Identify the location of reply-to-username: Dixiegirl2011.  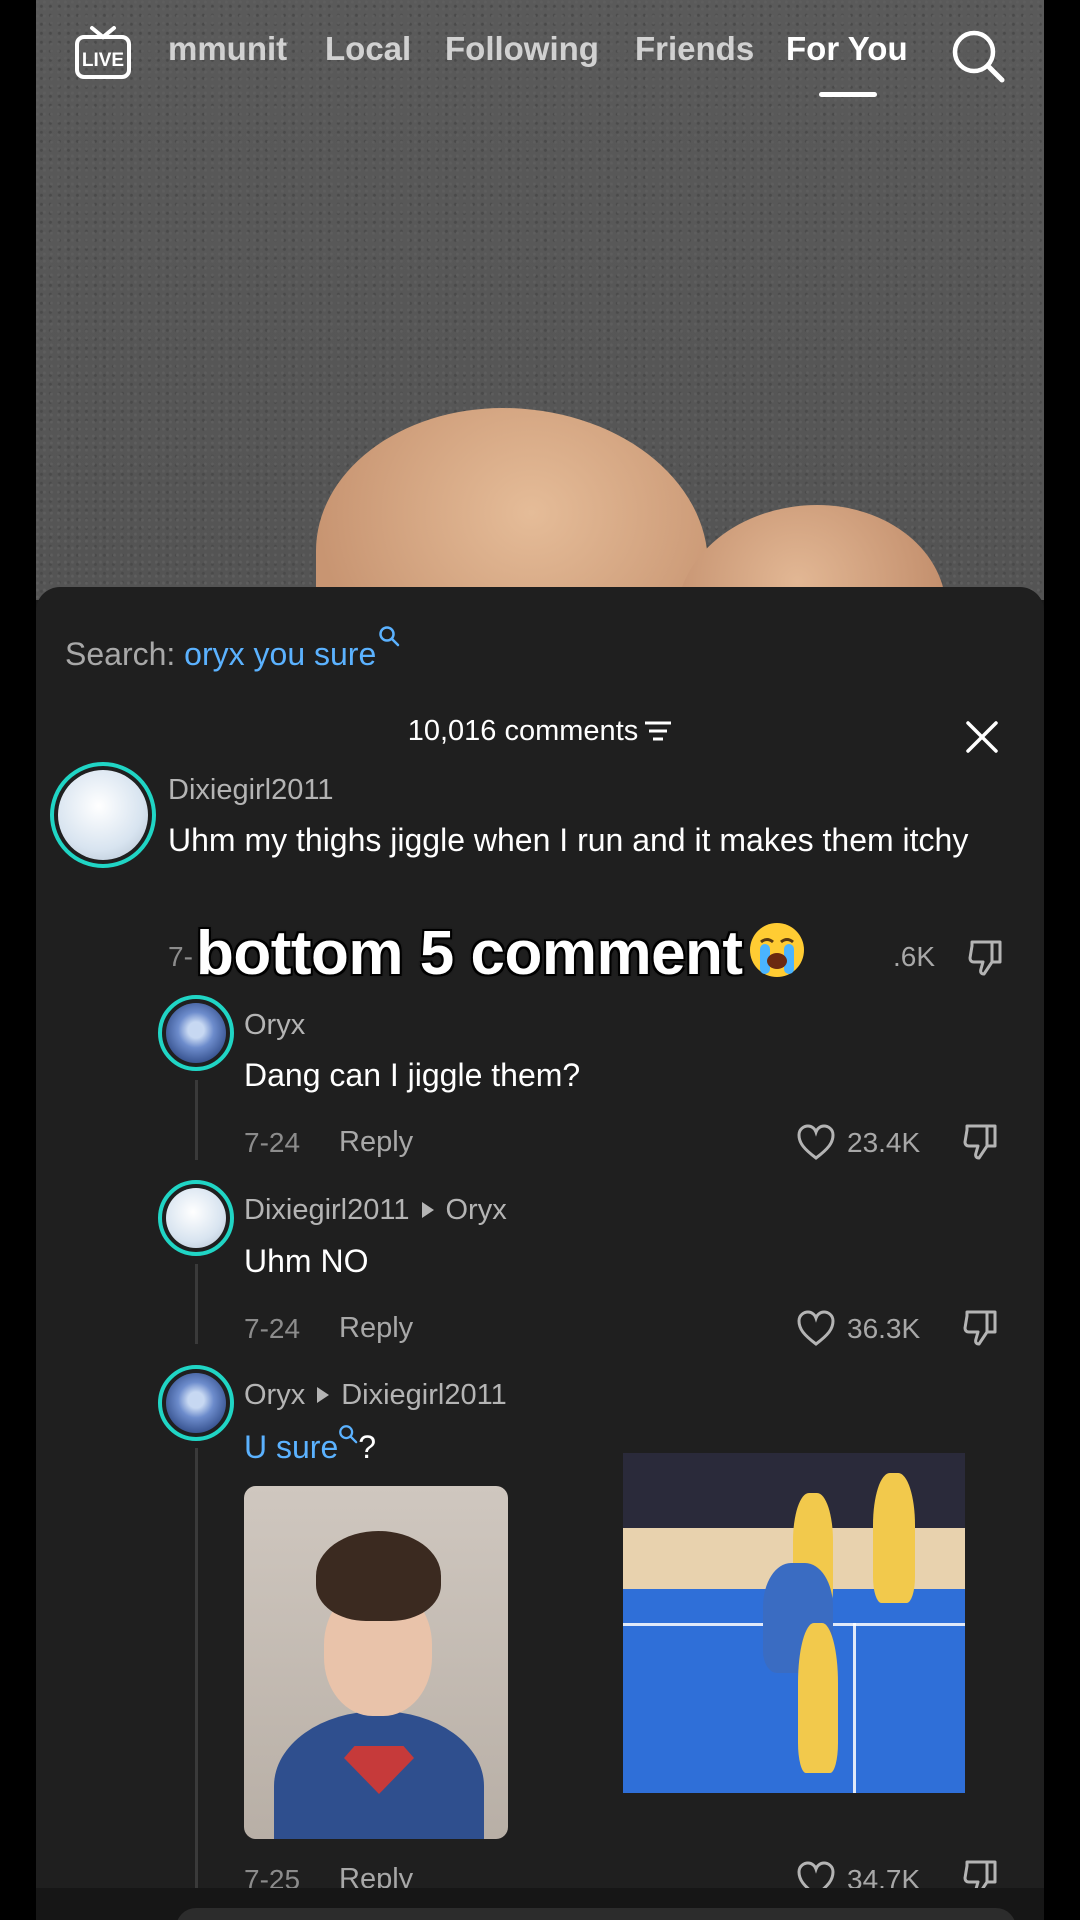
(424, 1395).